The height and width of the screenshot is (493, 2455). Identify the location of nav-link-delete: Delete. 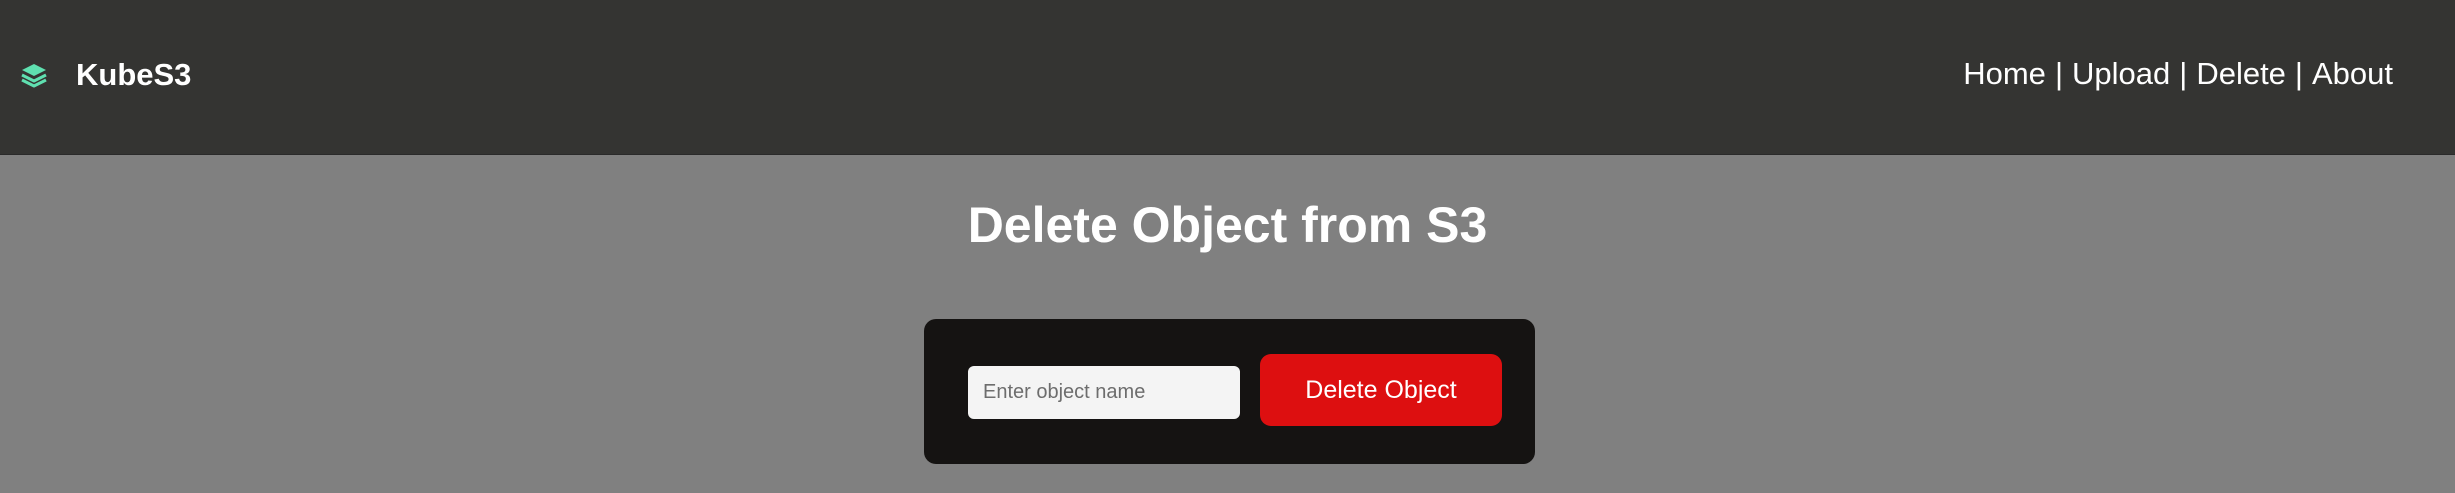
(2241, 74).